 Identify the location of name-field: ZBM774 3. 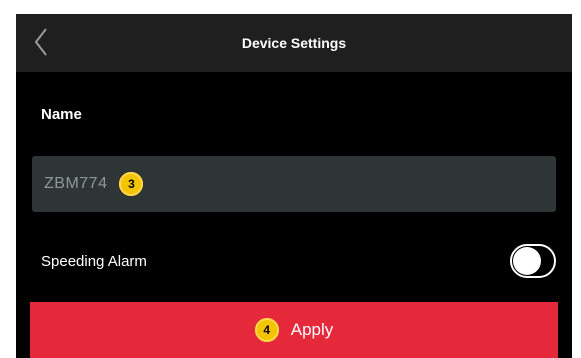
(294, 184).